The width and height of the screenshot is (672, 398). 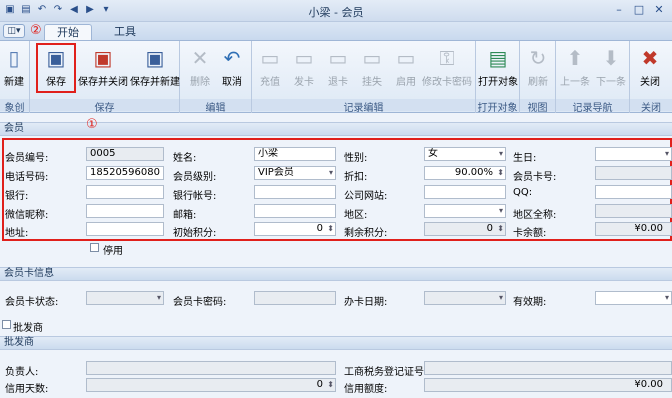 I want to click on address-field, so click(x=125, y=229).